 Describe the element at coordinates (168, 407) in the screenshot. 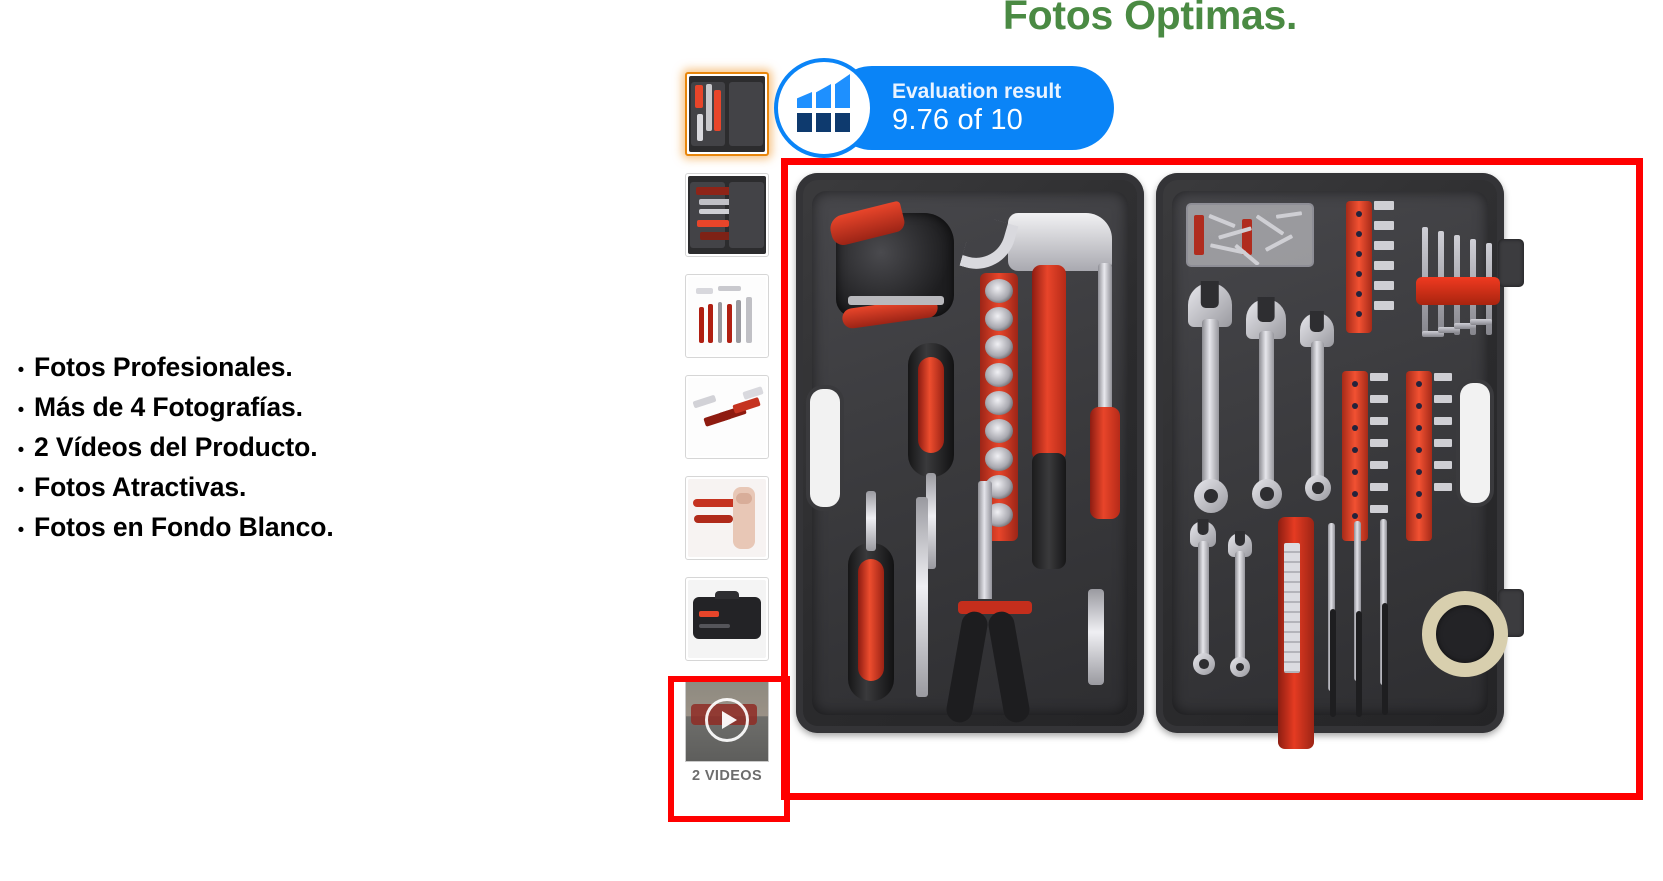

I see `bullet-text: Más de 4 Fotografías.` at that location.